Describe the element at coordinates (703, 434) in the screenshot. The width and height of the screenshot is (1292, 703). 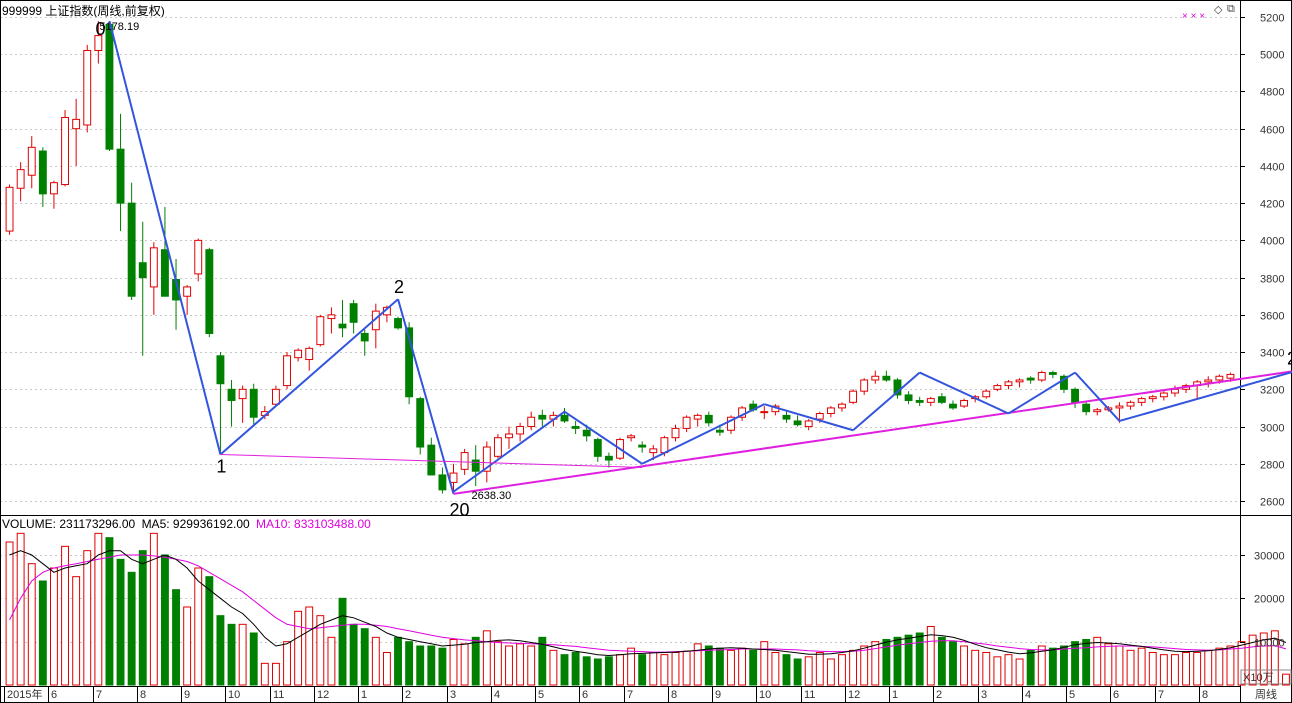
I see `sub-wave-segment` at that location.